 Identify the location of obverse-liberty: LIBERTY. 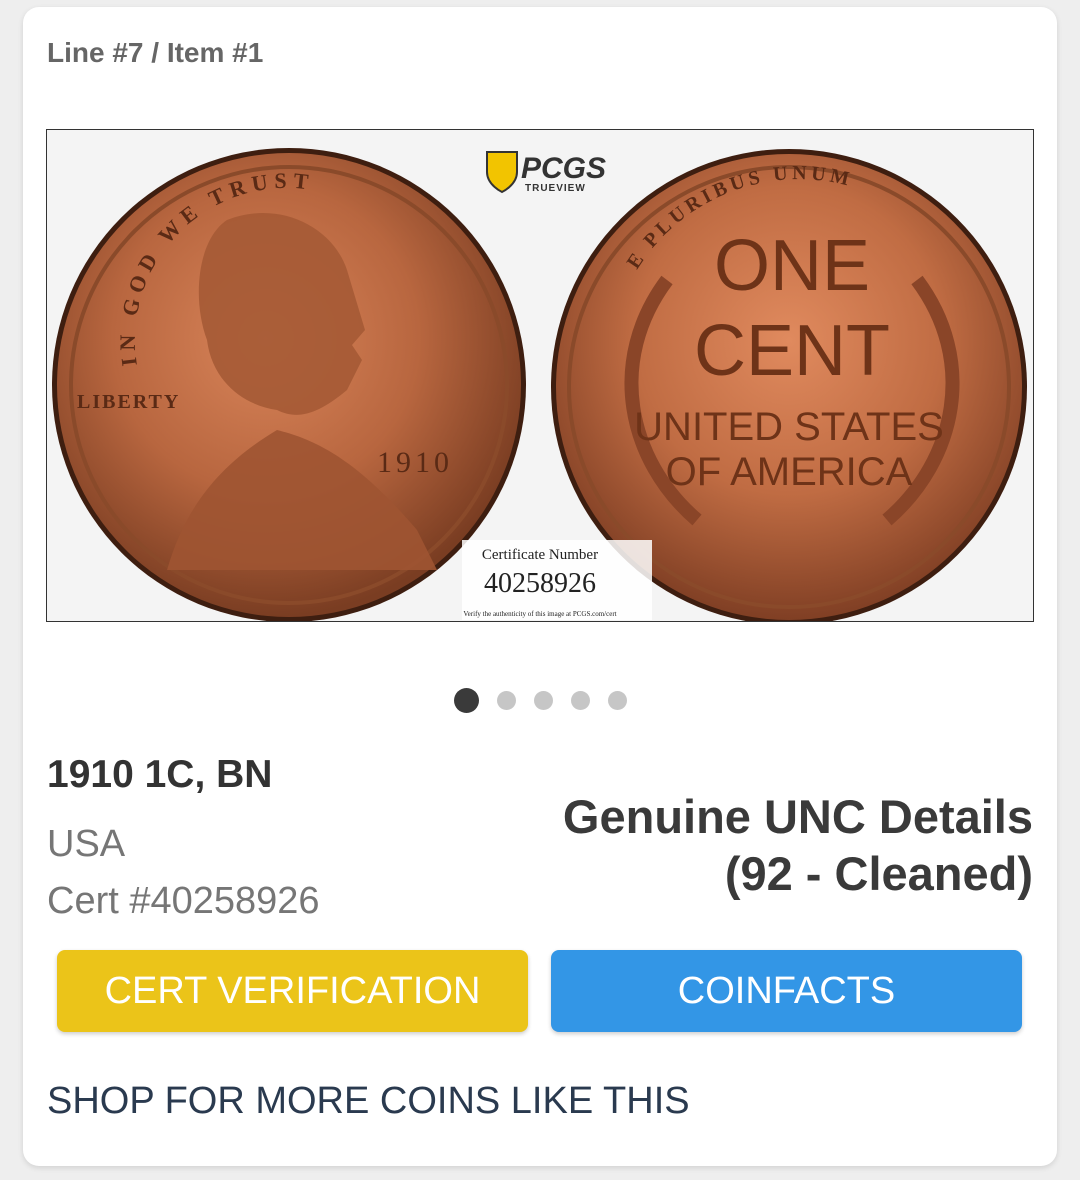
(128, 402).